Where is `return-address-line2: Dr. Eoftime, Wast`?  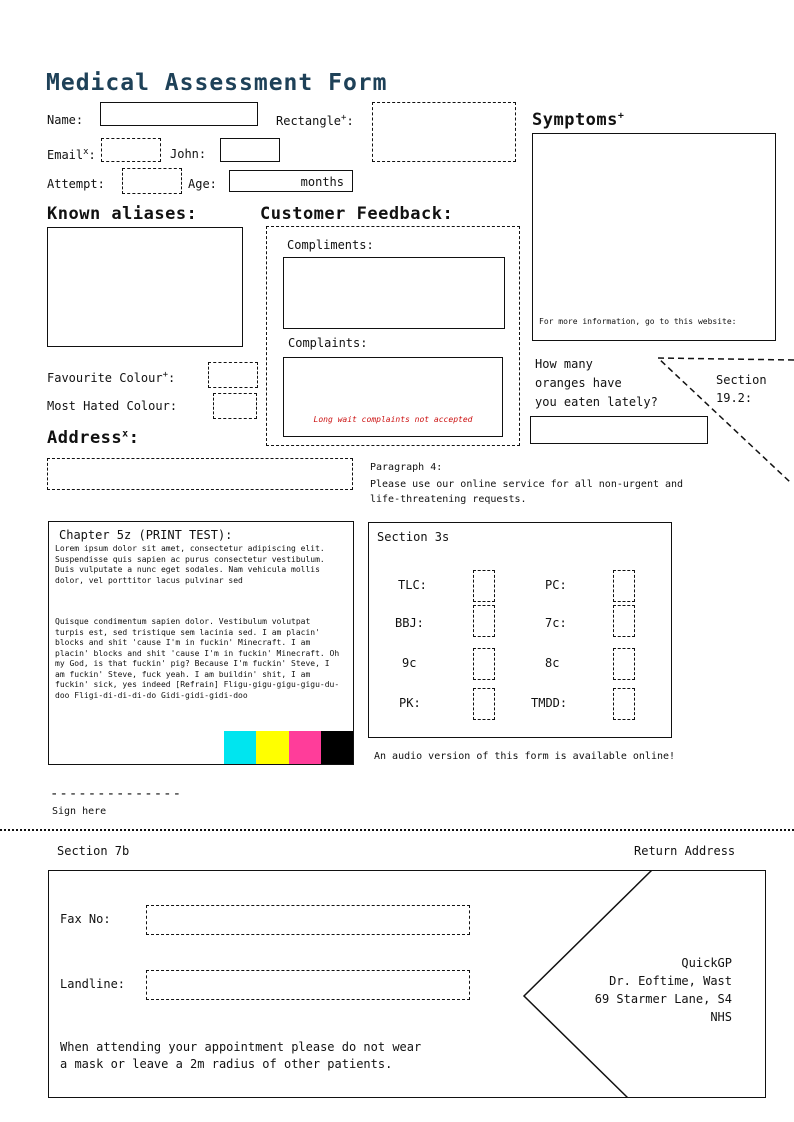 return-address-line2: Dr. Eoftime, Wast is located at coordinates (670, 981).